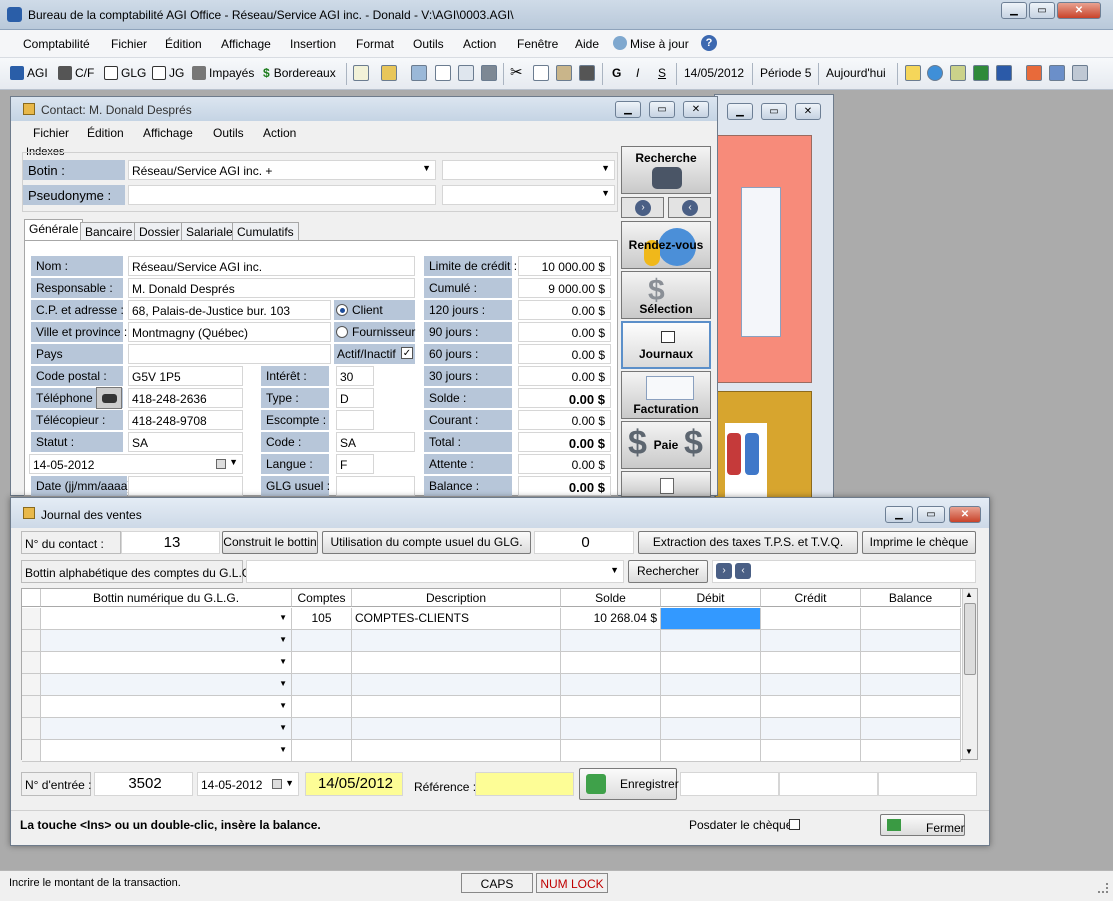 Image resolution: width=1113 pixels, height=901 pixels. What do you see at coordinates (354, 784) in the screenshot?
I see `entry-date-display: 14/05/2012` at bounding box center [354, 784].